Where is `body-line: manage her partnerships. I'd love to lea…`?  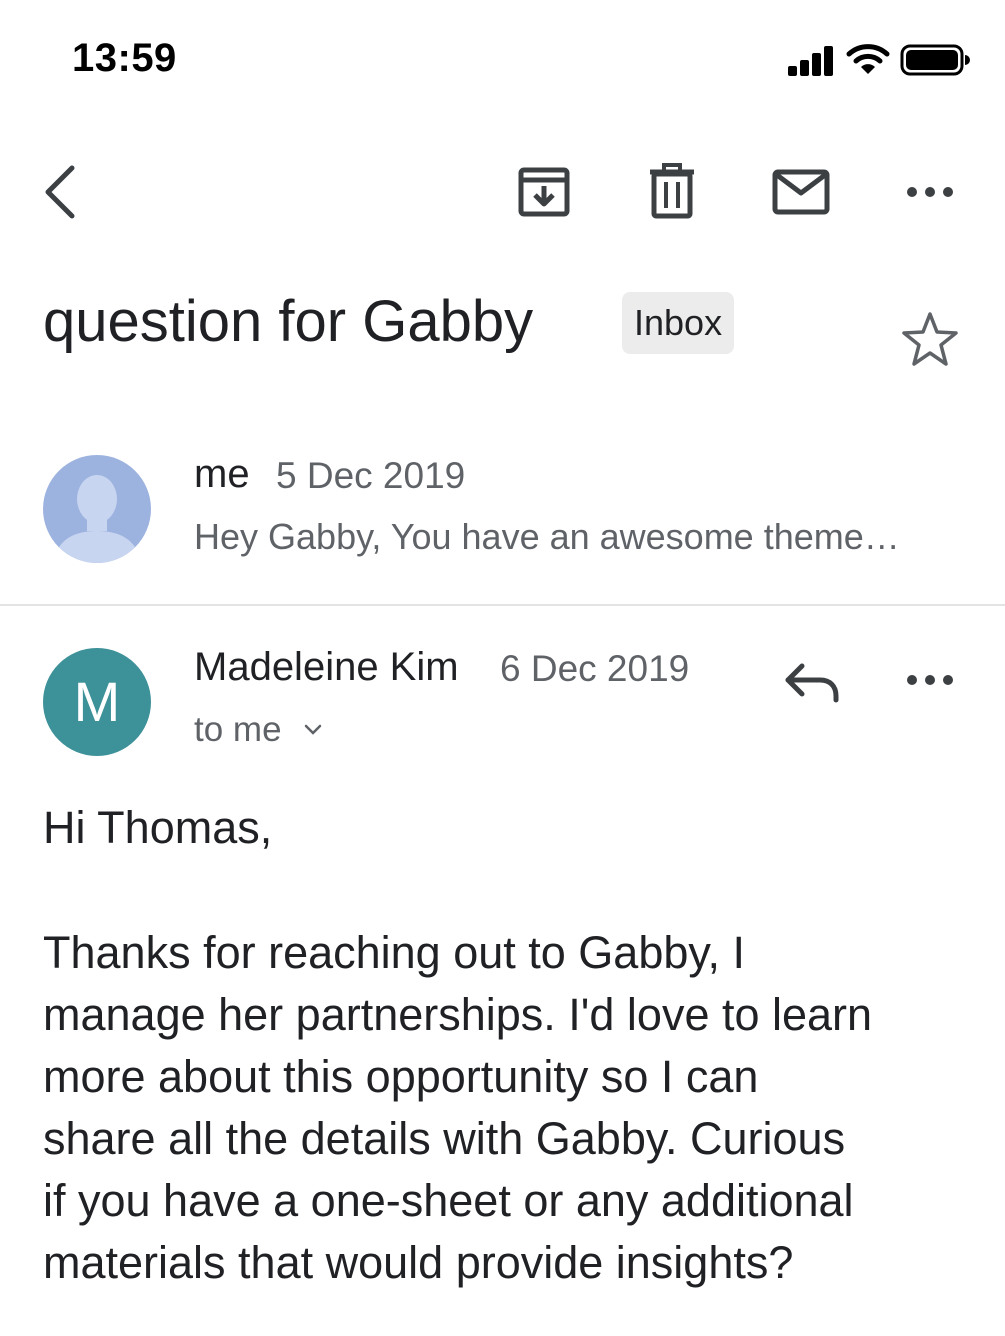 body-line: manage her partnerships. I'd love to lea… is located at coordinates (458, 1014).